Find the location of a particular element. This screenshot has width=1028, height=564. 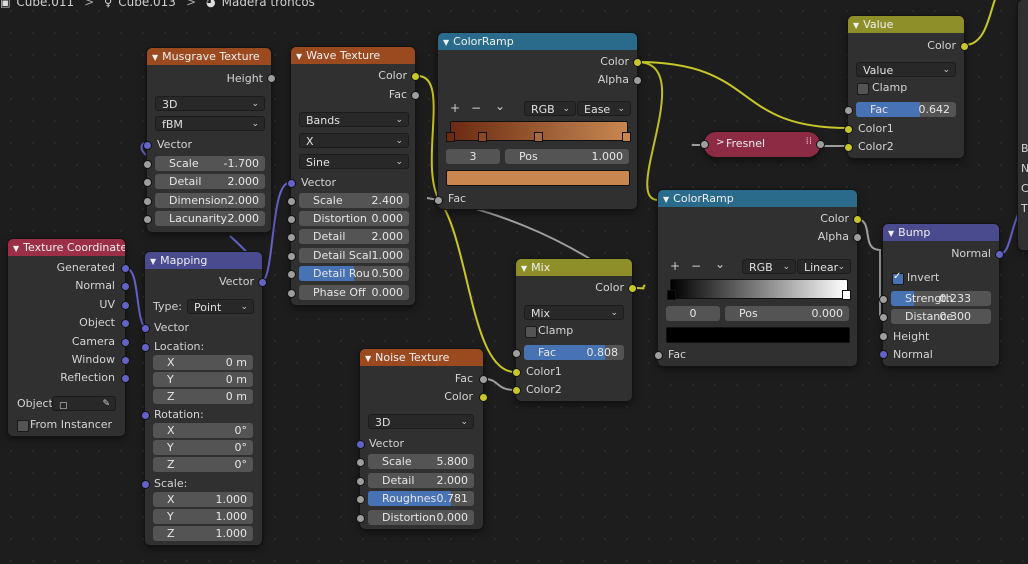

location-x-field: X0 m is located at coordinates (203, 362).